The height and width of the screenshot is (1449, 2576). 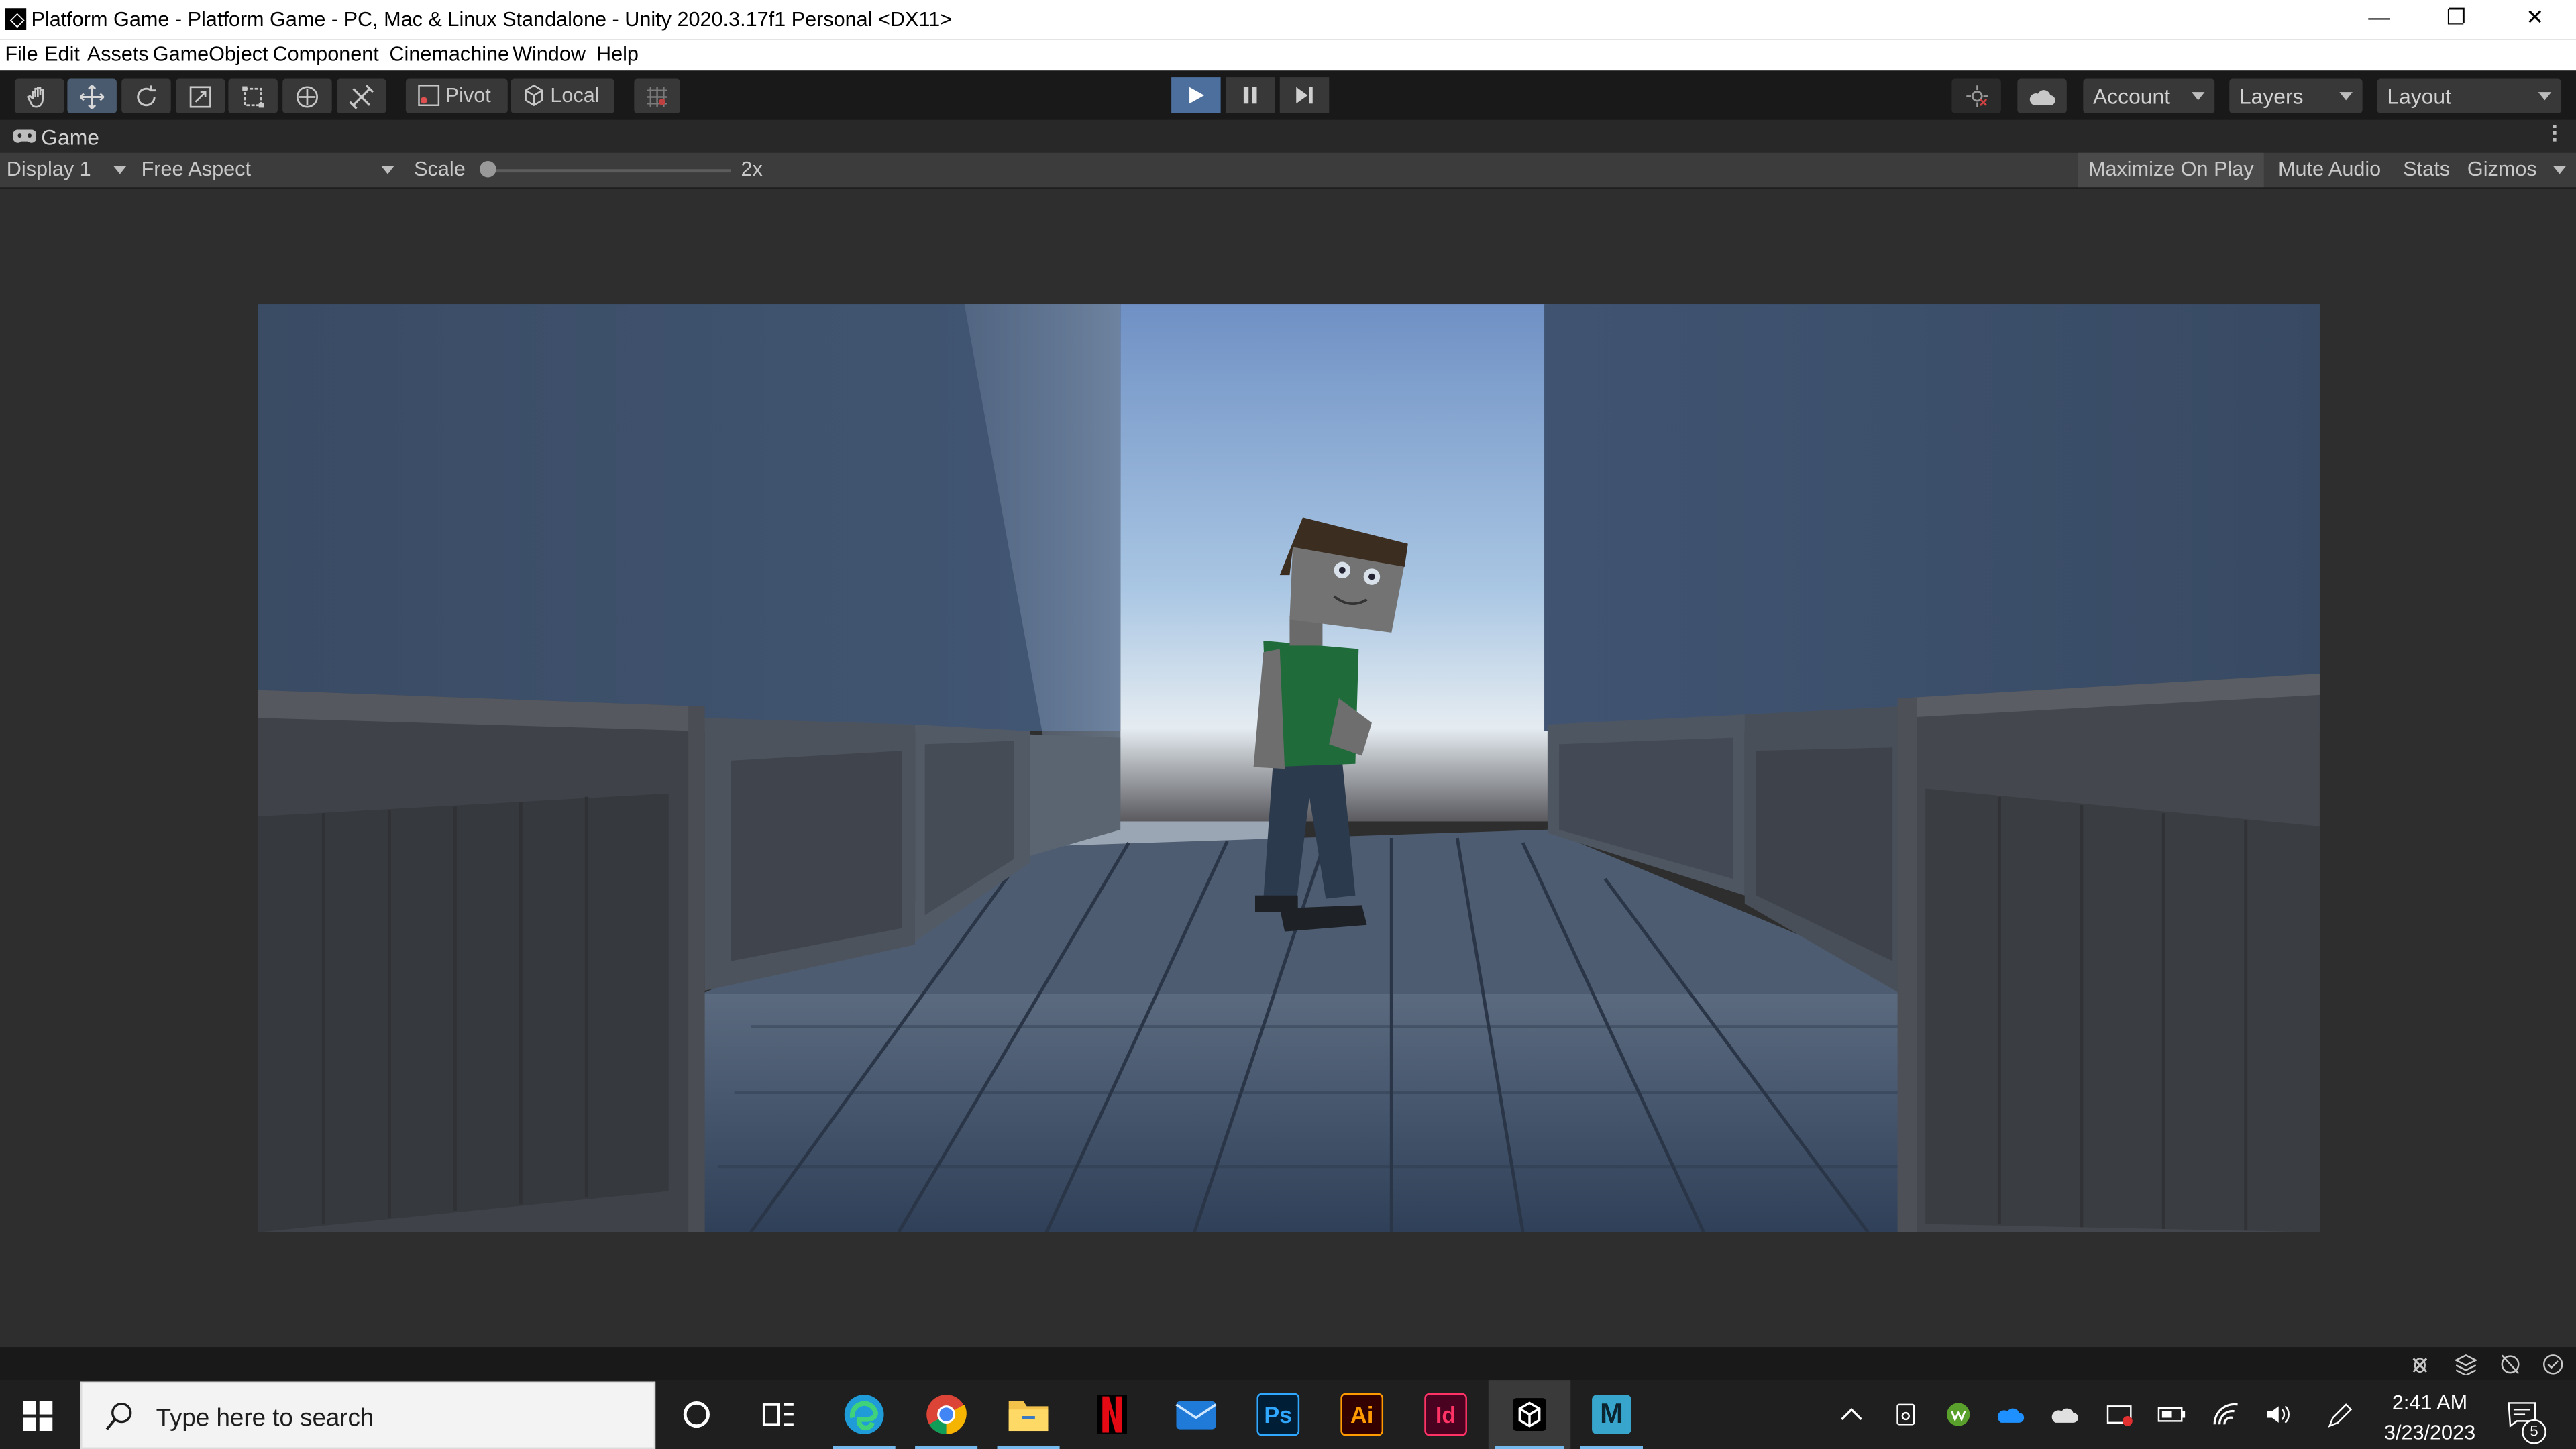 What do you see at coordinates (2011, 1414) in the screenshot?
I see `onedrive-icon` at bounding box center [2011, 1414].